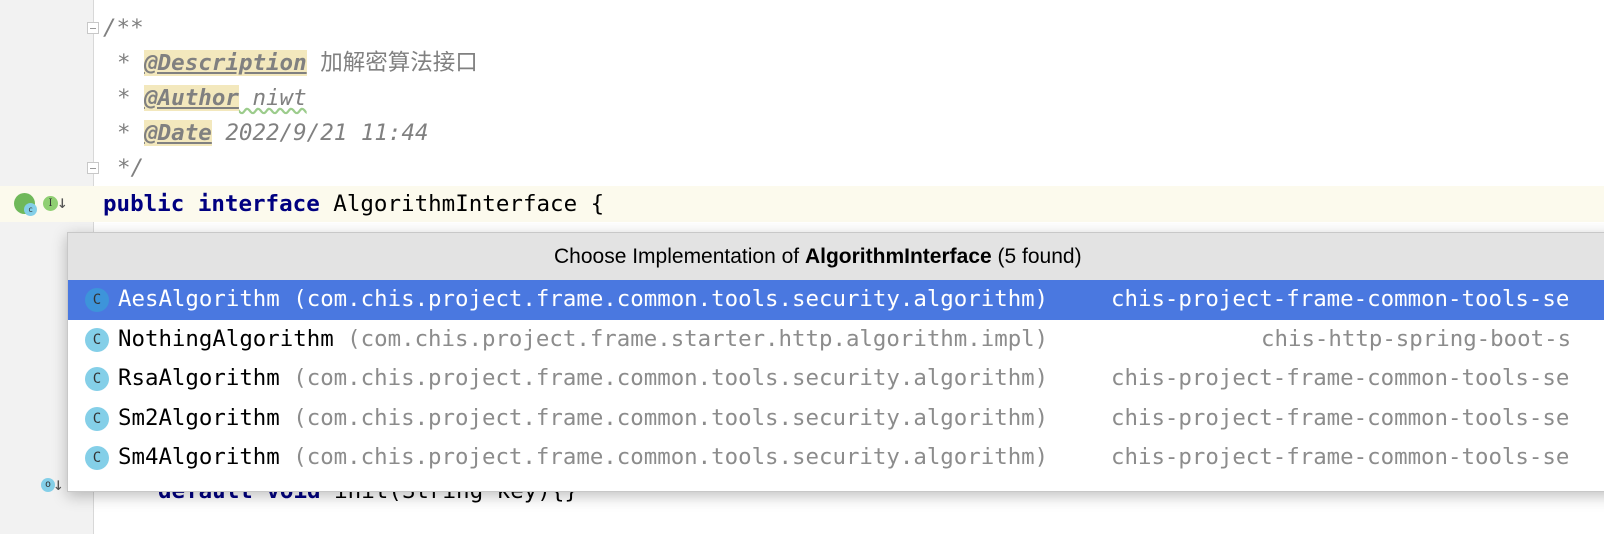  I want to click on code-line: * @Description 加解密算法接口, so click(297, 63).